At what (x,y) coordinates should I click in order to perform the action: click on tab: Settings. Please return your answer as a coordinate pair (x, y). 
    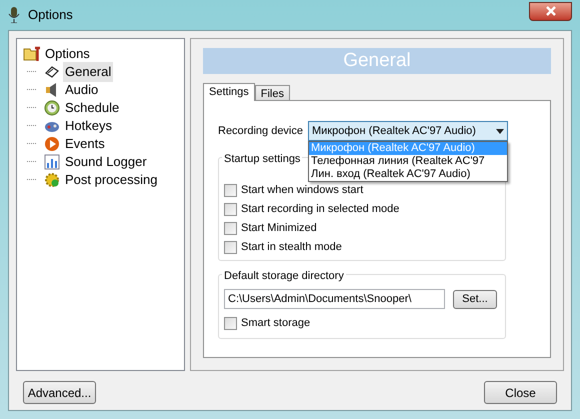
    Looking at the image, I should click on (229, 92).